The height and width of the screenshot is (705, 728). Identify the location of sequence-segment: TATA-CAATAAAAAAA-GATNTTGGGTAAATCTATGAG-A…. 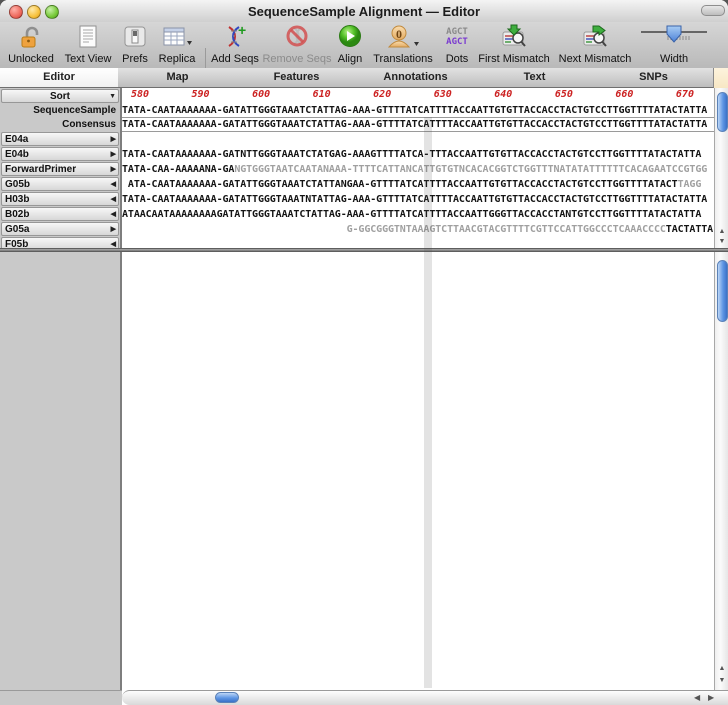
(412, 154).